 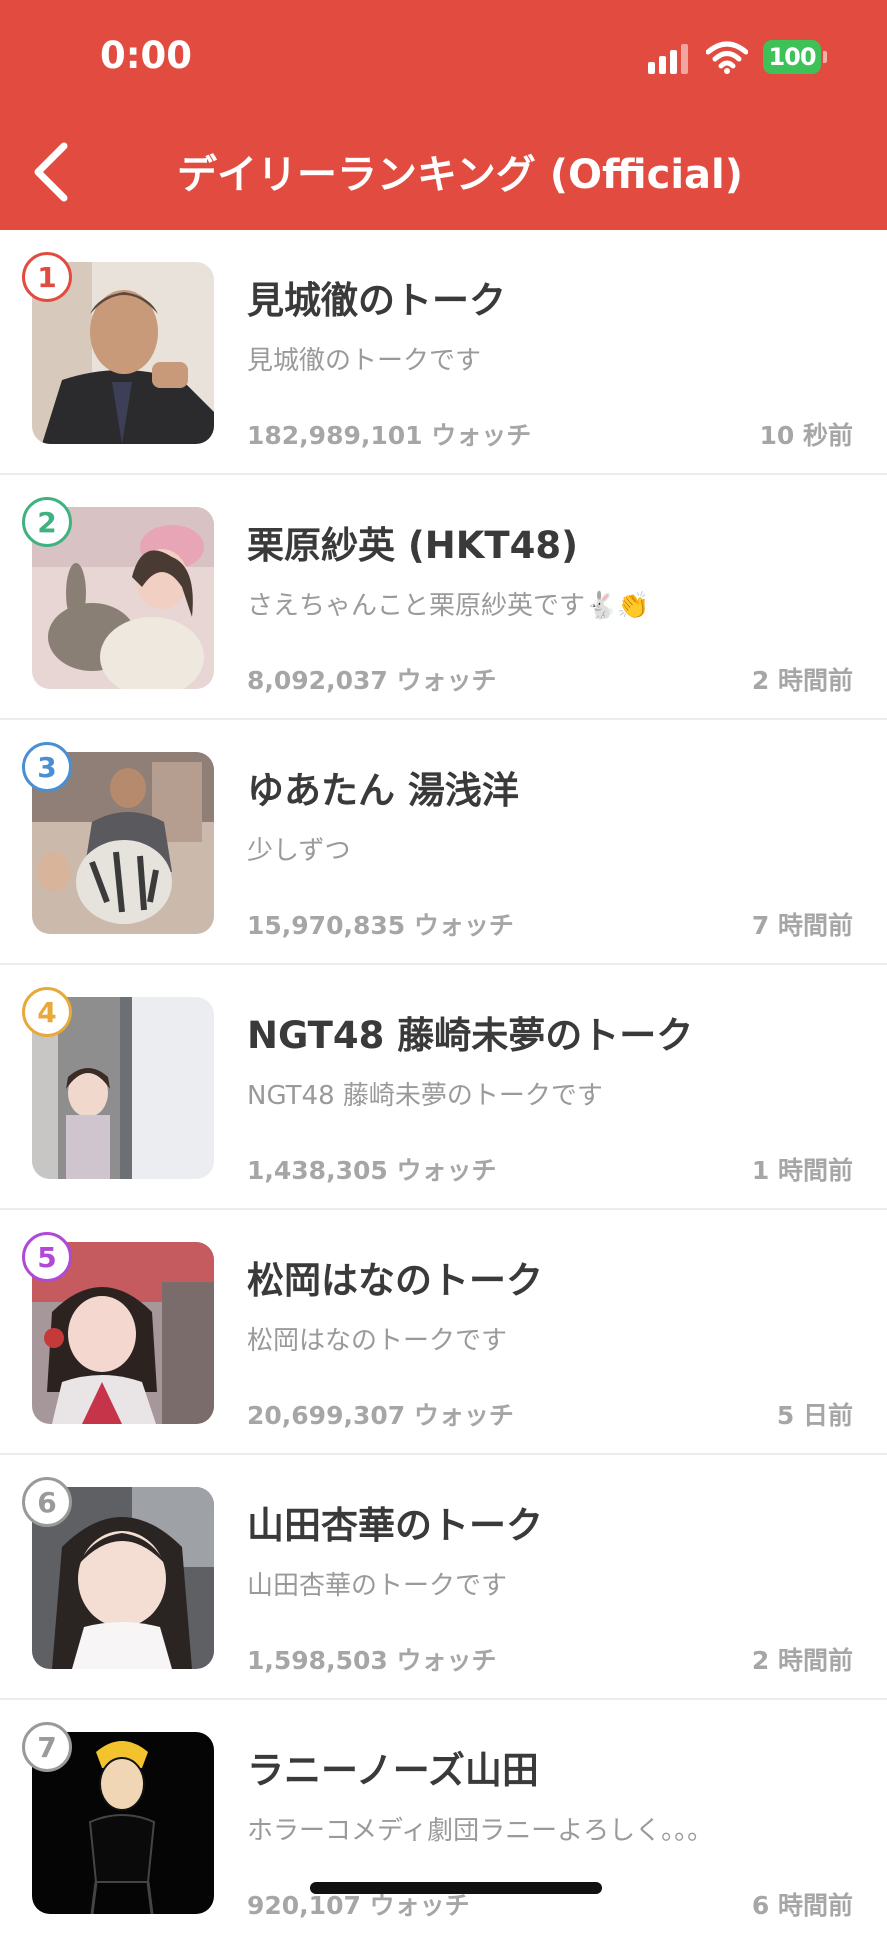 I want to click on rank-badge: 3, so click(x=47, y=767).